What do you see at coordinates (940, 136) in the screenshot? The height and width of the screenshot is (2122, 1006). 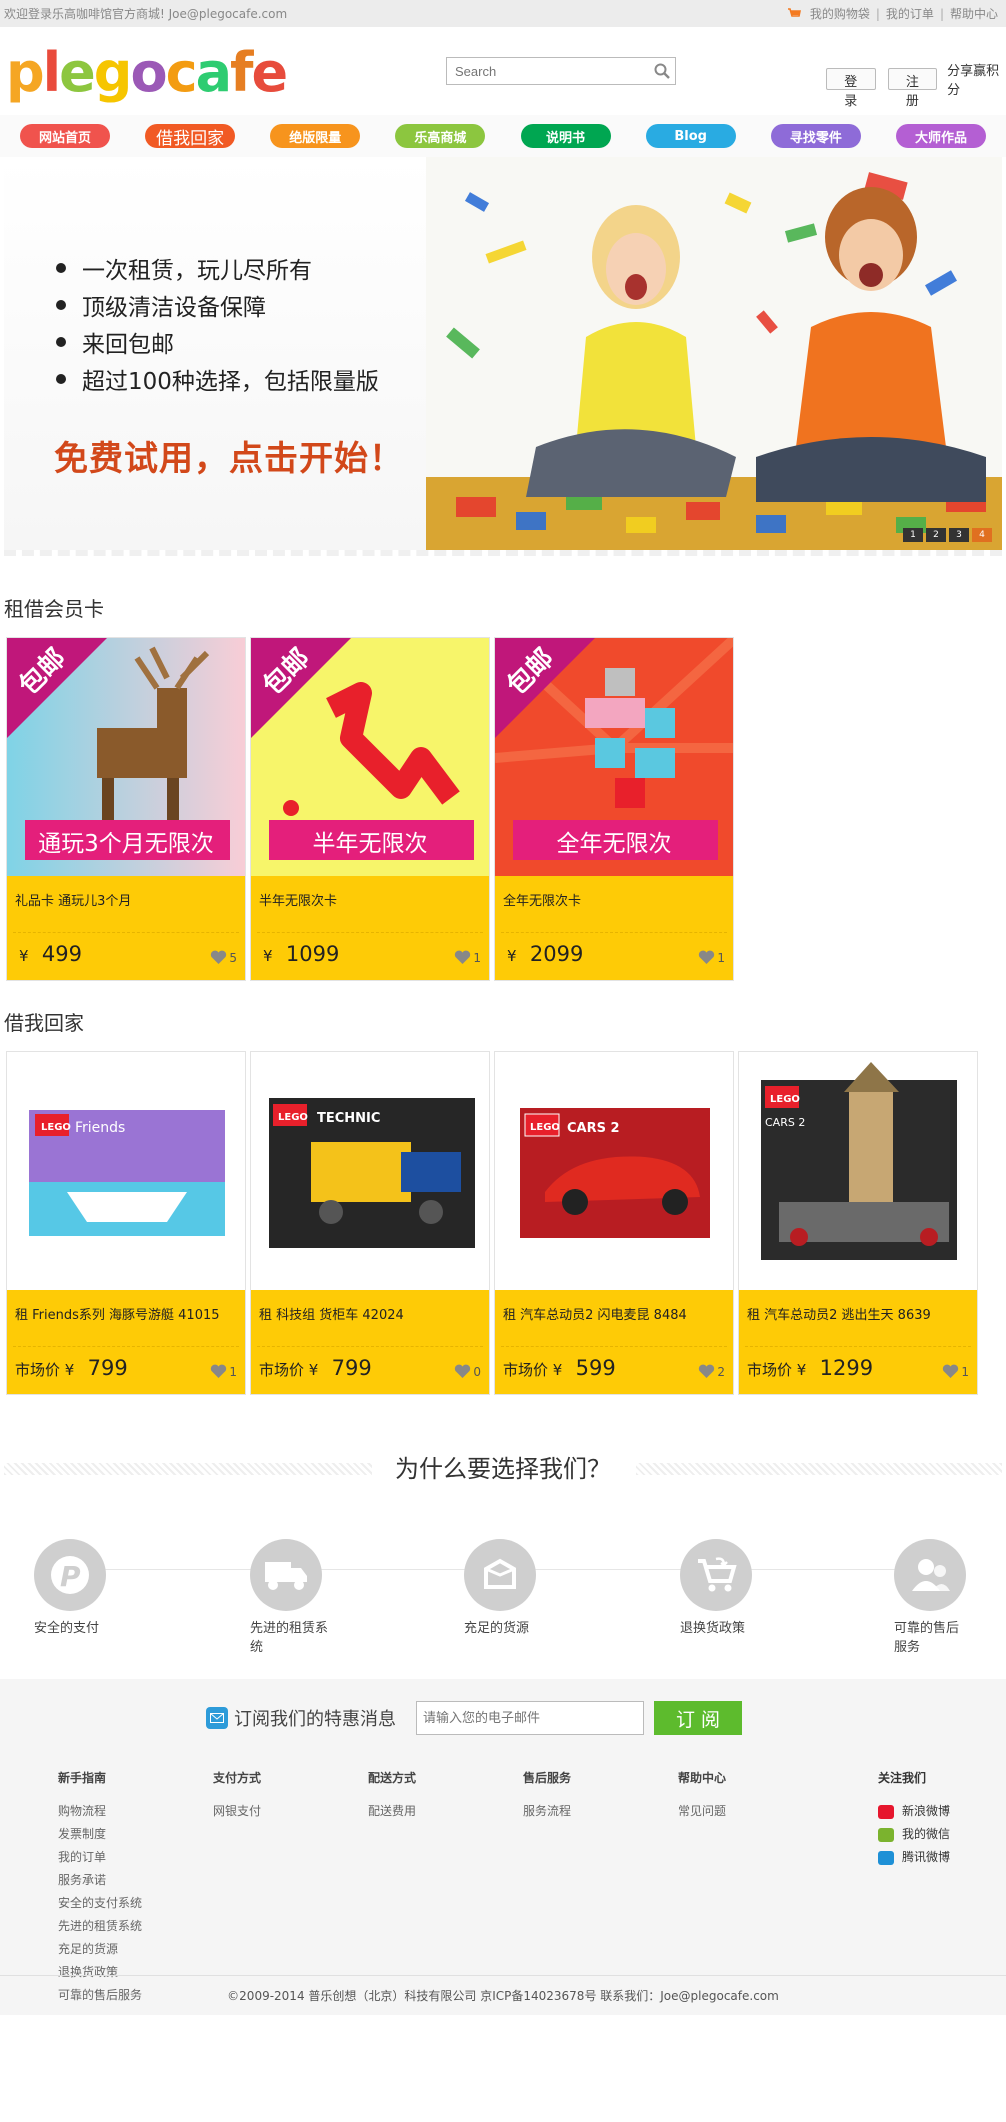 I see `nav-master-works: 大师作品` at bounding box center [940, 136].